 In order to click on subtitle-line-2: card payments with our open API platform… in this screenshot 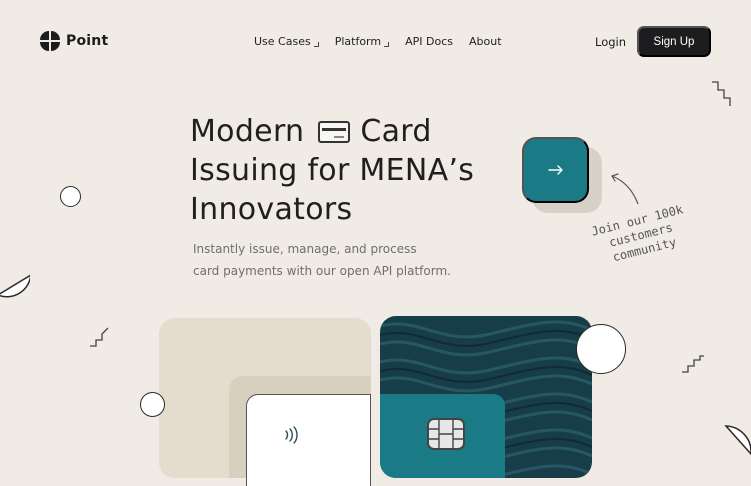, I will do `click(322, 271)`.